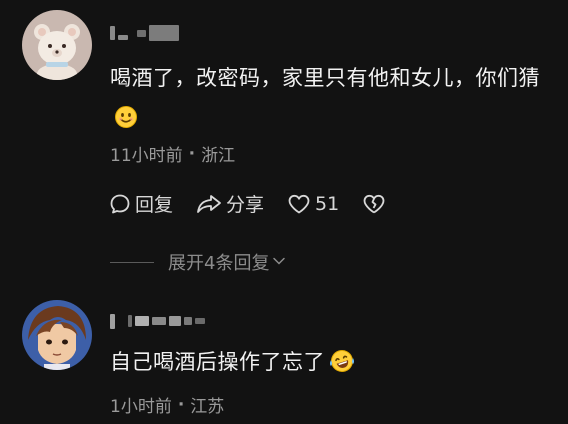 The width and height of the screenshot is (568, 424). I want to click on like-count: 51, so click(327, 203).